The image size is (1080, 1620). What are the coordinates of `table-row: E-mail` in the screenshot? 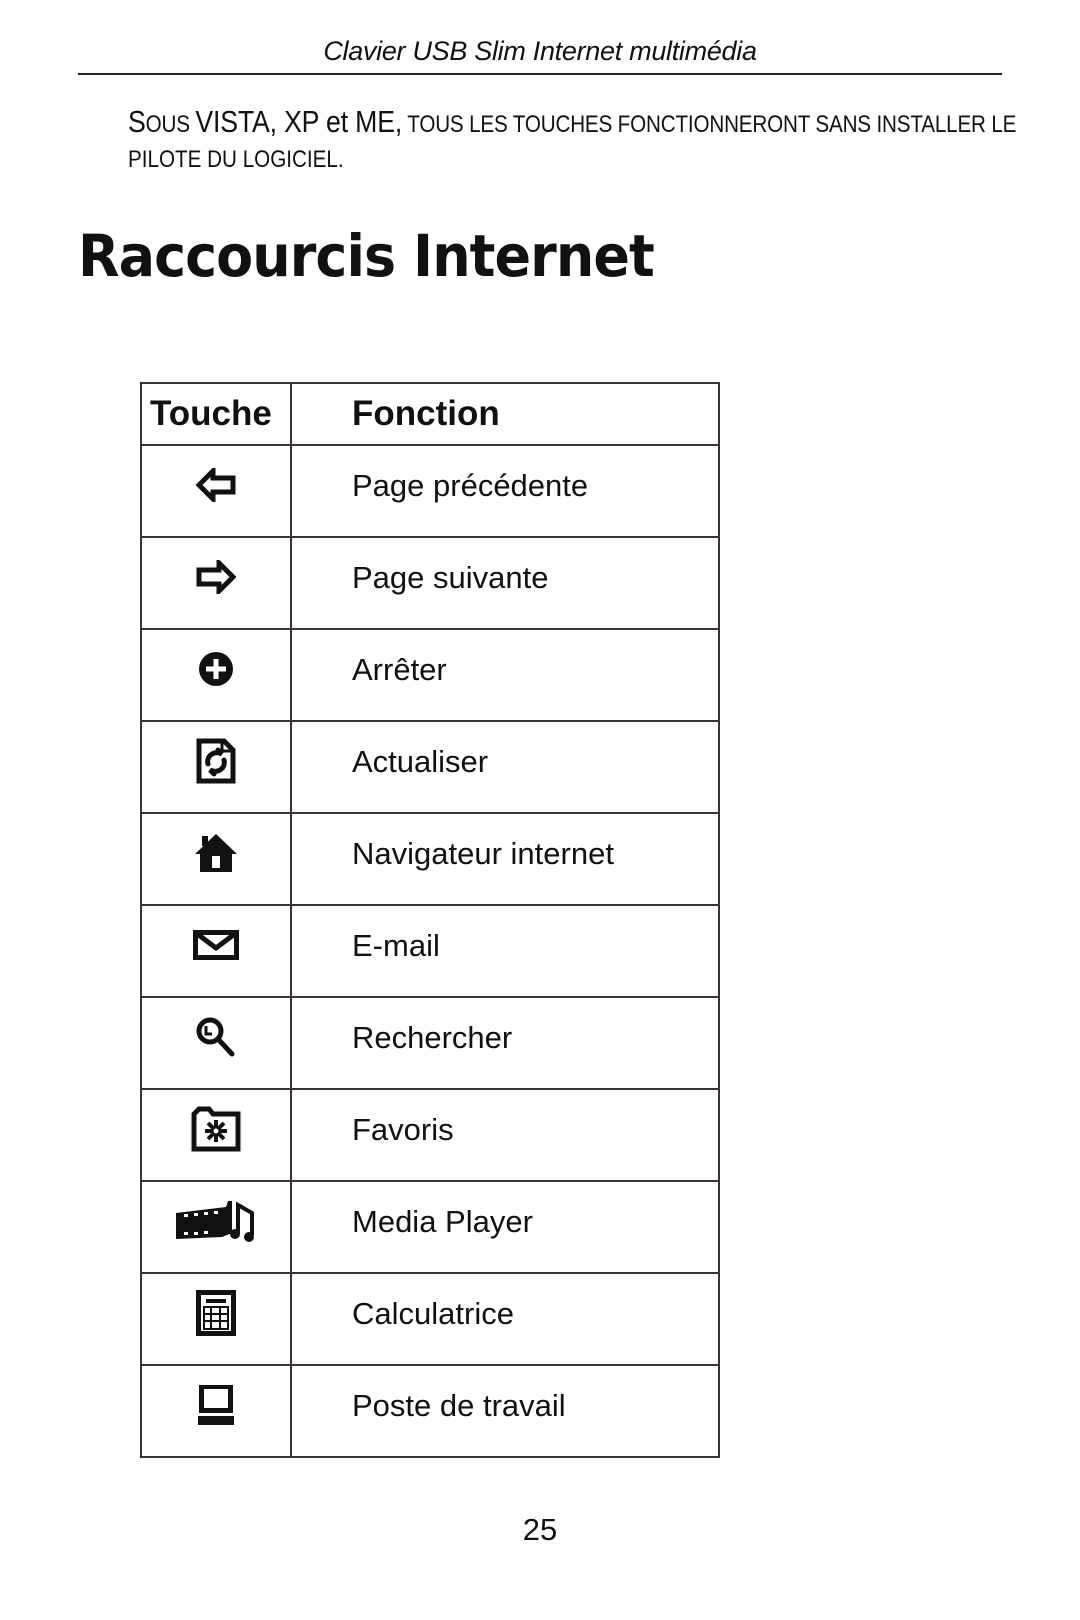 It's located at (430, 951).